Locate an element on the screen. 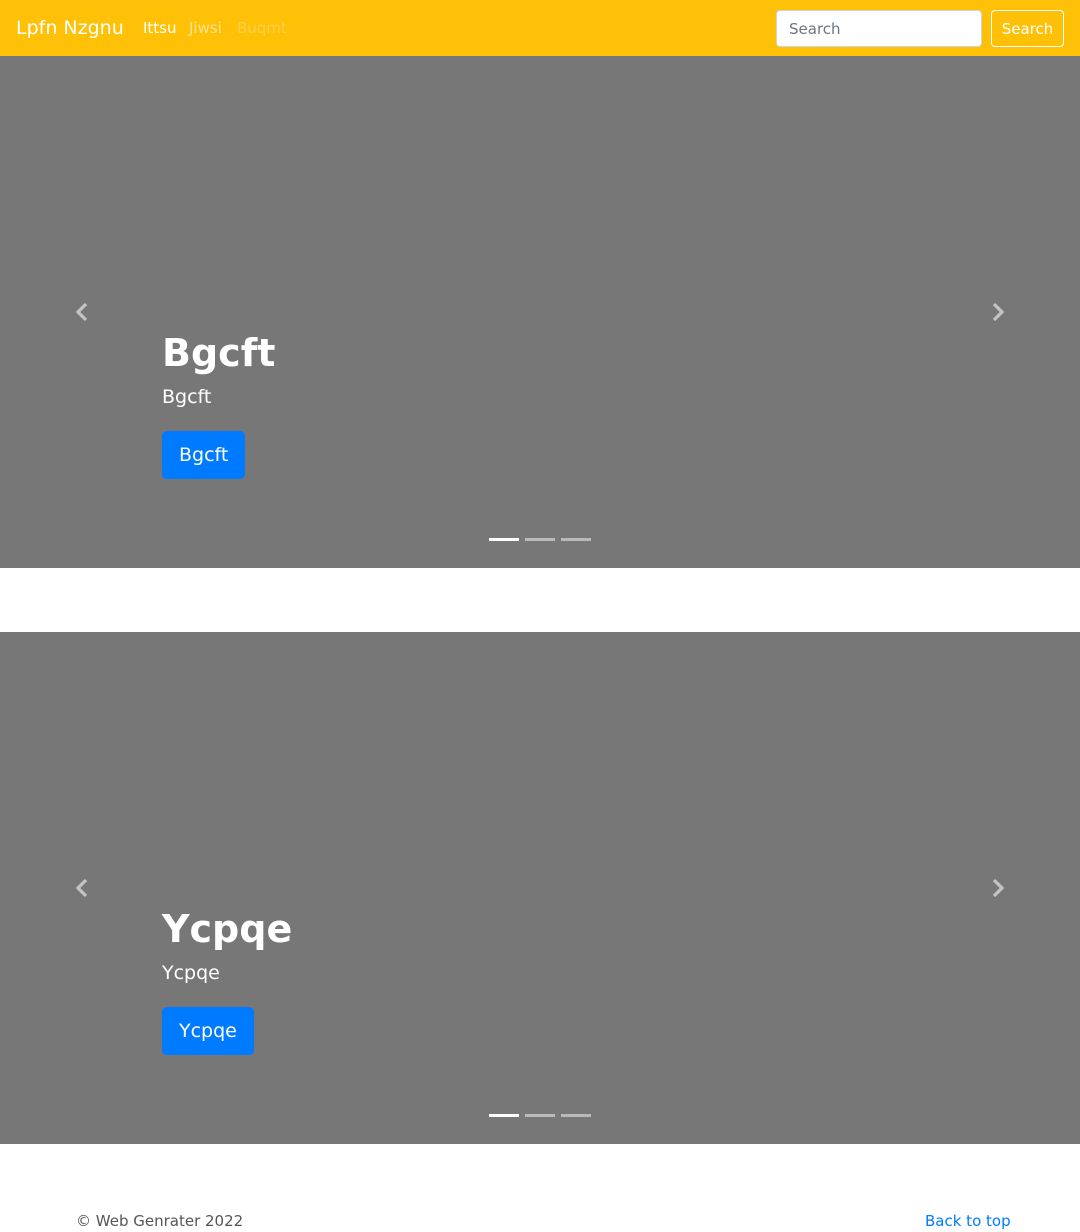  nav-link-2: Jiwsi is located at coordinates (205, 28).